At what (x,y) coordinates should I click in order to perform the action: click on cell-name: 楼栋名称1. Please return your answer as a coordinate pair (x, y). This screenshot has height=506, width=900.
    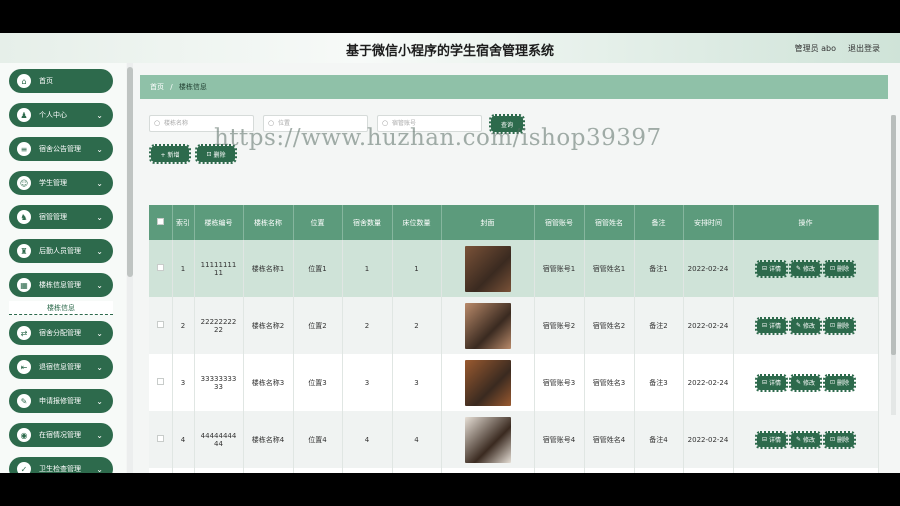
    Looking at the image, I should click on (268, 268).